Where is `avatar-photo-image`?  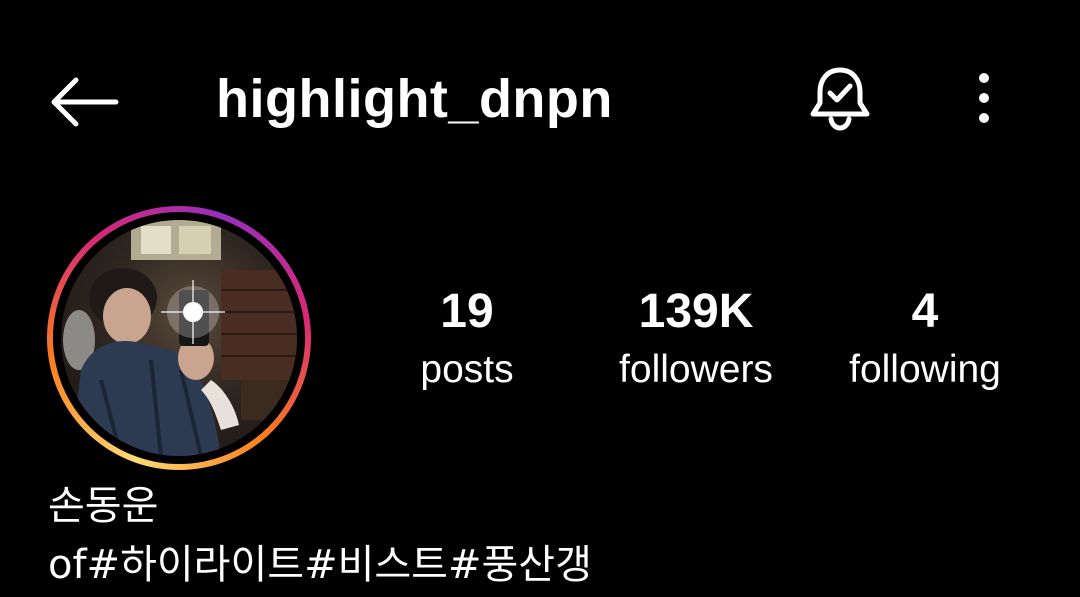
avatar-photo-image is located at coordinates (180, 338).